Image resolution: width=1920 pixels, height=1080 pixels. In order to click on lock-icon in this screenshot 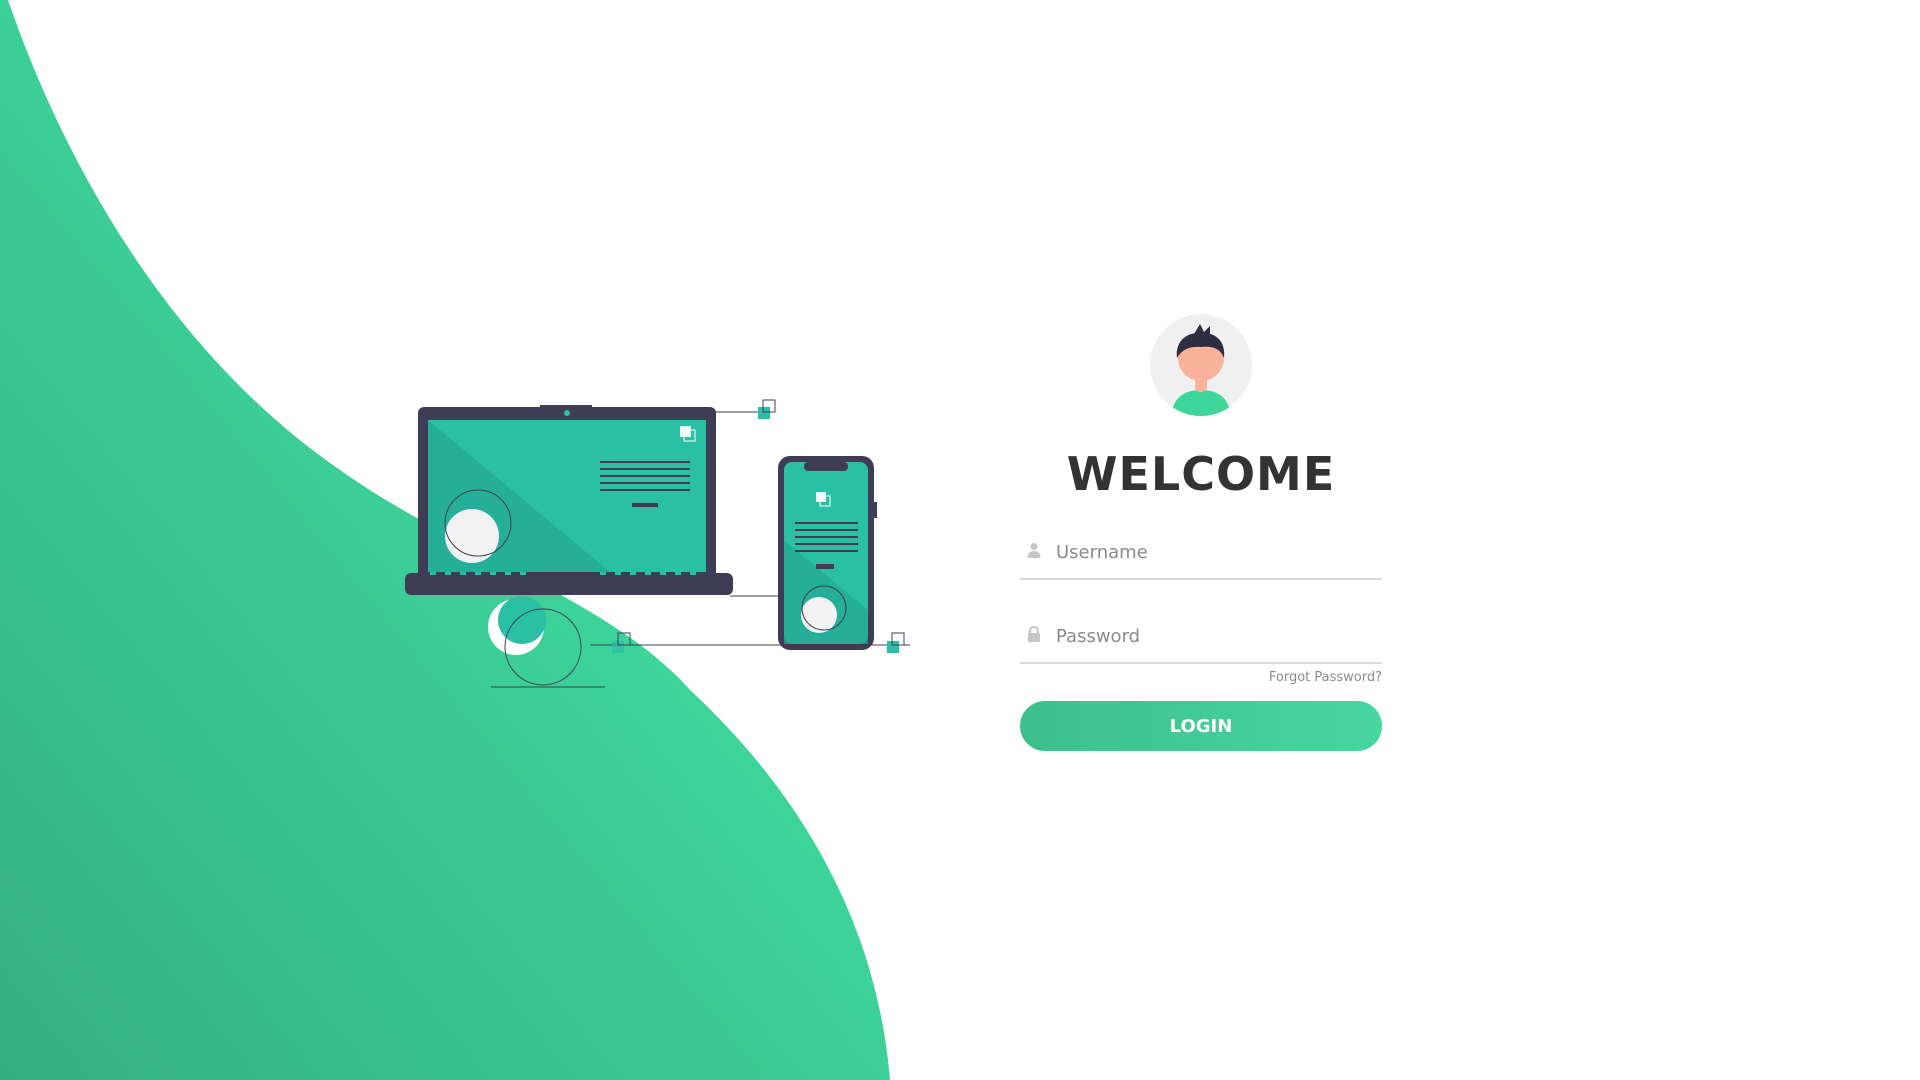, I will do `click(1034, 634)`.